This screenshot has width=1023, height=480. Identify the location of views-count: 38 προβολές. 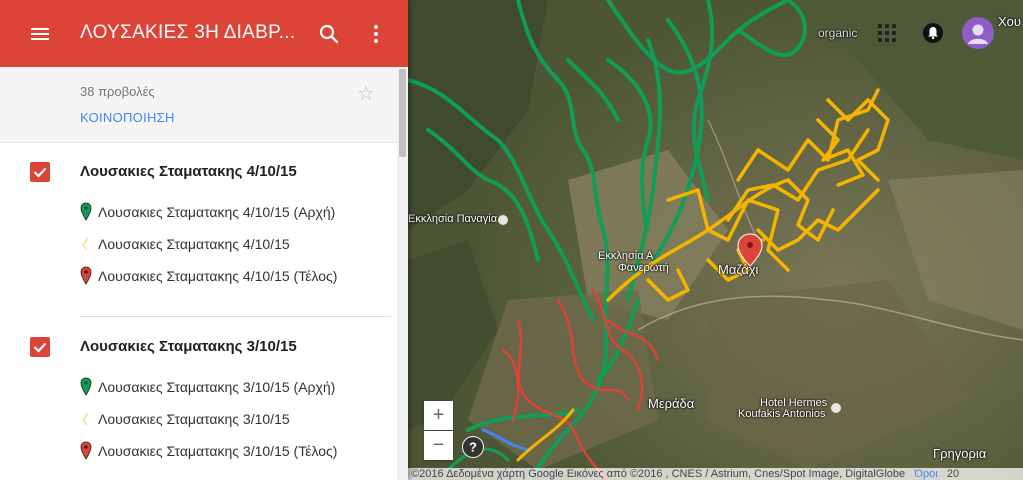
(117, 91).